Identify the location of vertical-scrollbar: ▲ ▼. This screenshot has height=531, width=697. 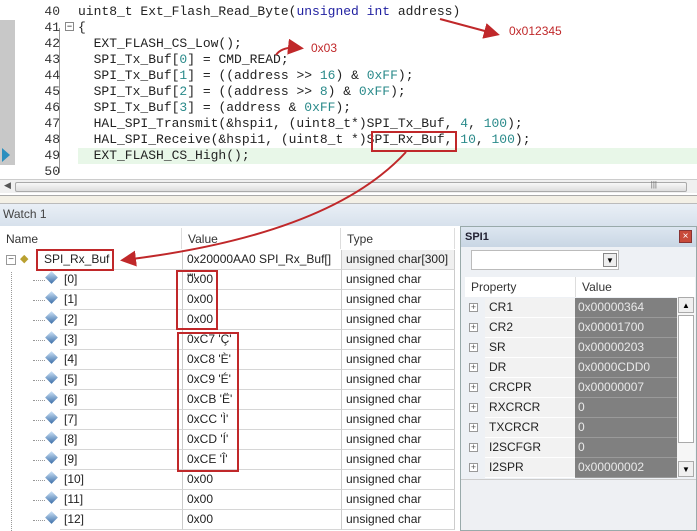
(686, 387).